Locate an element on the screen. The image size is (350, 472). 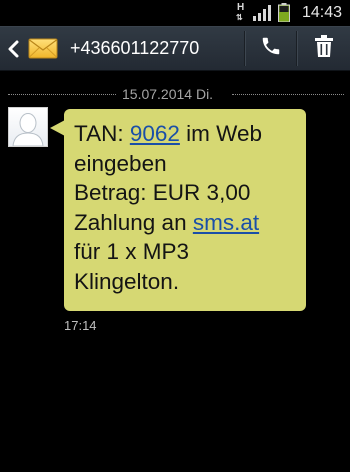
date-separator-label: 15.07.2014 Di. is located at coordinates (168, 94).